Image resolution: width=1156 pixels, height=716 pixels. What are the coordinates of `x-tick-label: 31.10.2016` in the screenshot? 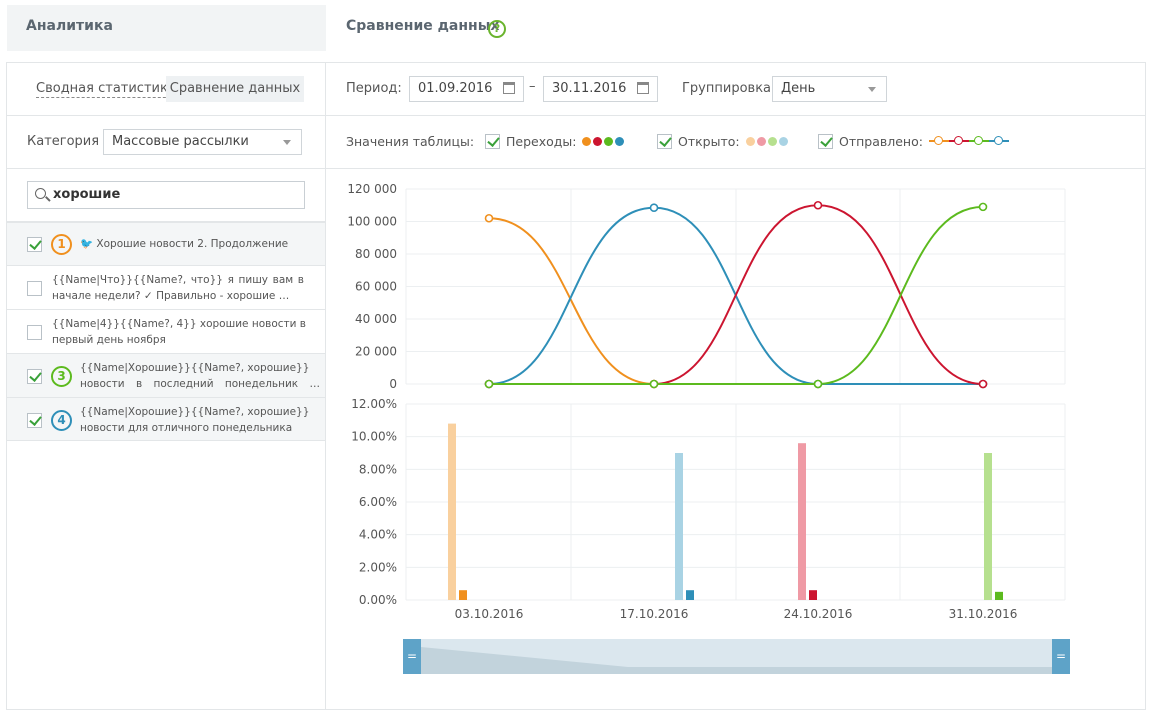 It's located at (983, 614).